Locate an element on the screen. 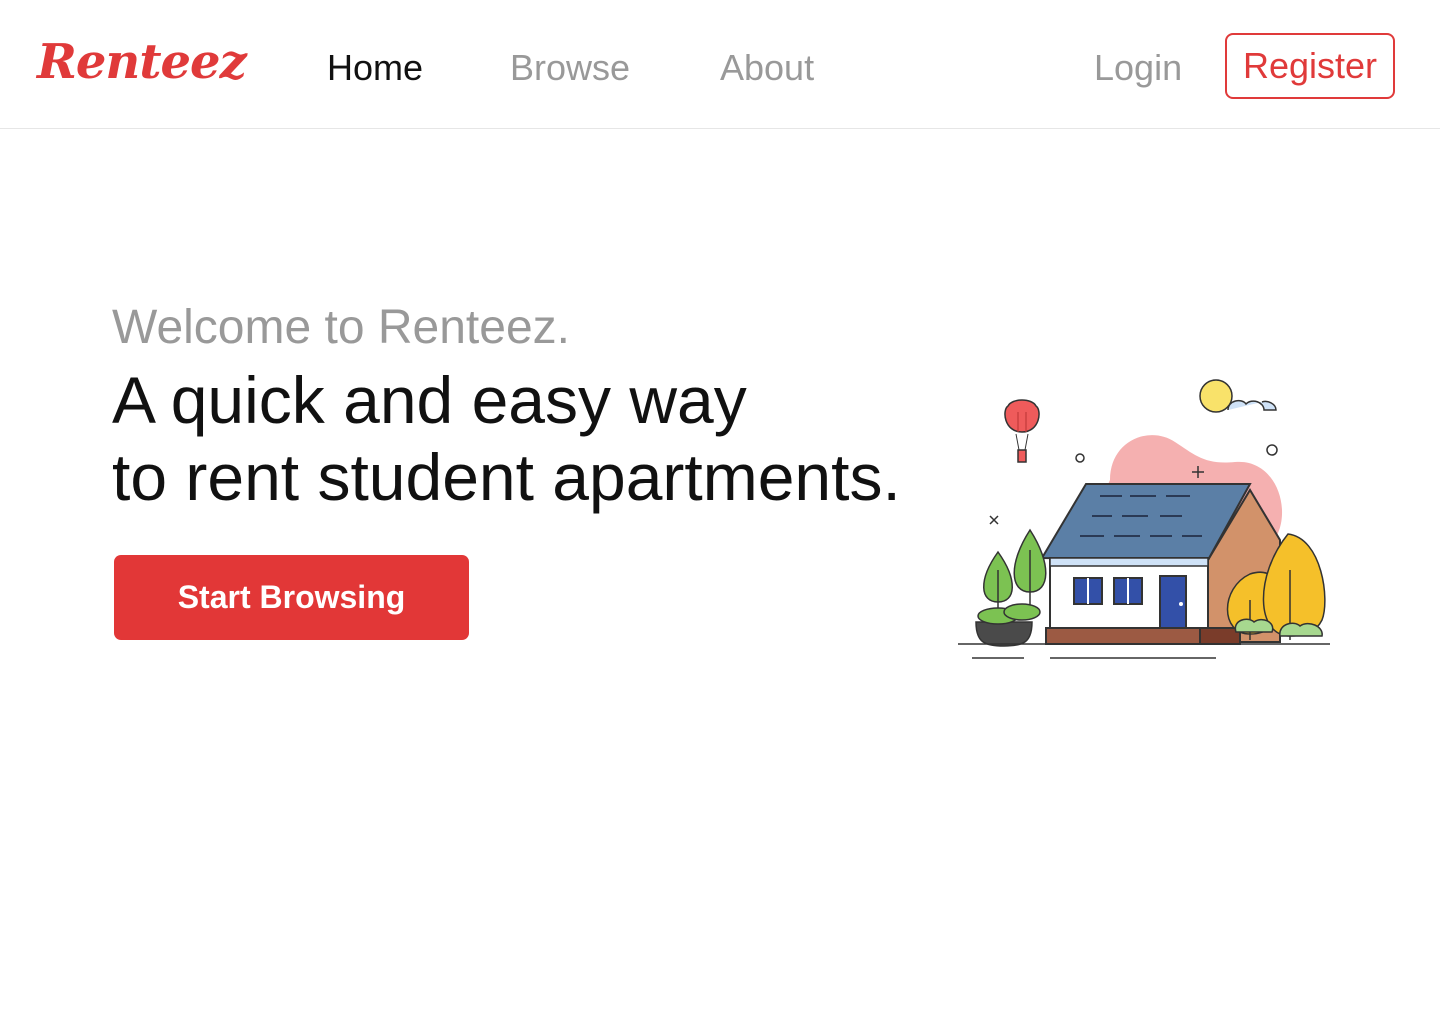 This screenshot has width=1440, height=1024. tree-icon is located at coordinates (1015, 572).